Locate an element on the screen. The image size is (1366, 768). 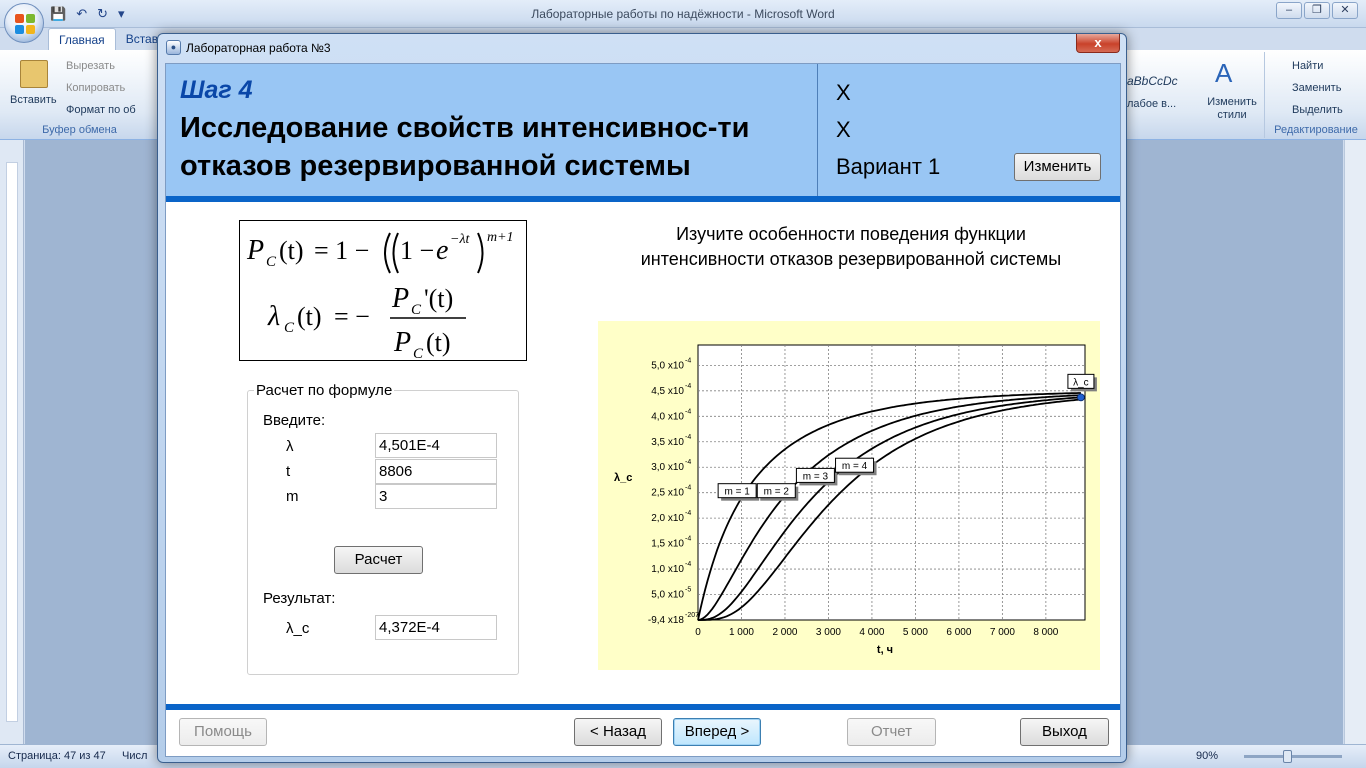
t-input: 8806 is located at coordinates (436, 471).